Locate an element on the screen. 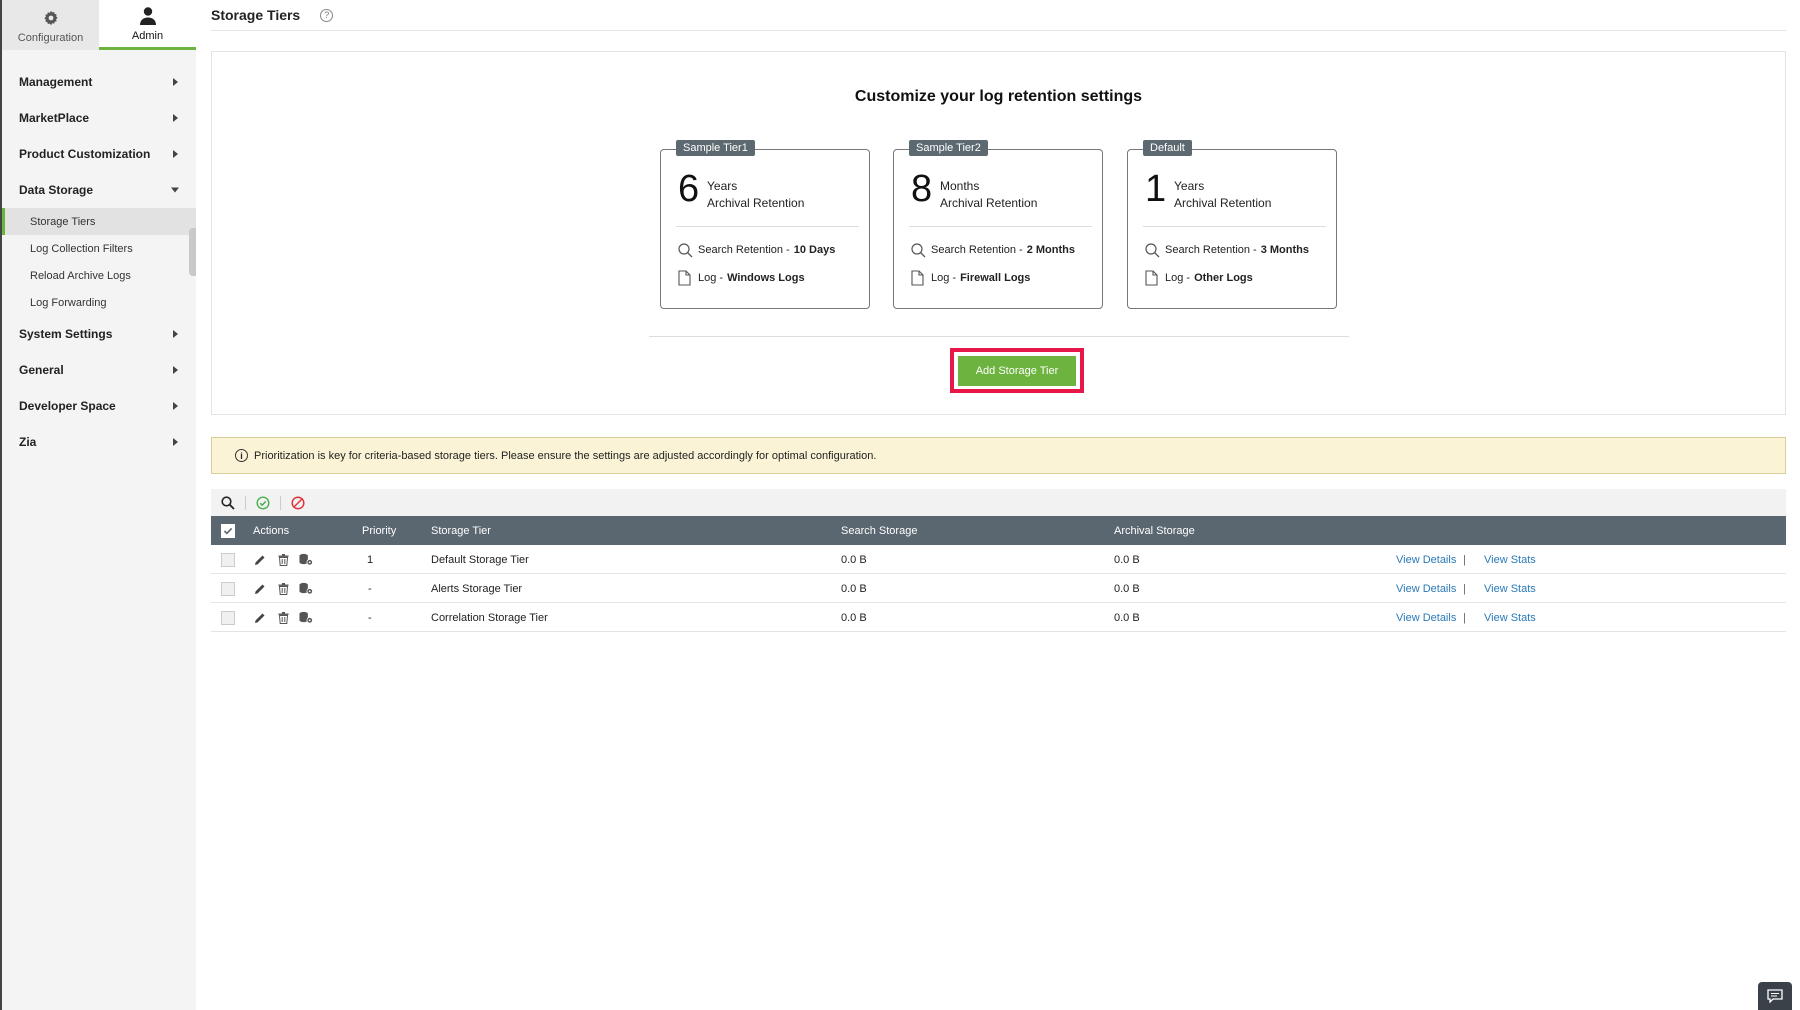 The image size is (1800, 1010). tier-search-retention: Search Retention - 3 Months is located at coordinates (1227, 250).